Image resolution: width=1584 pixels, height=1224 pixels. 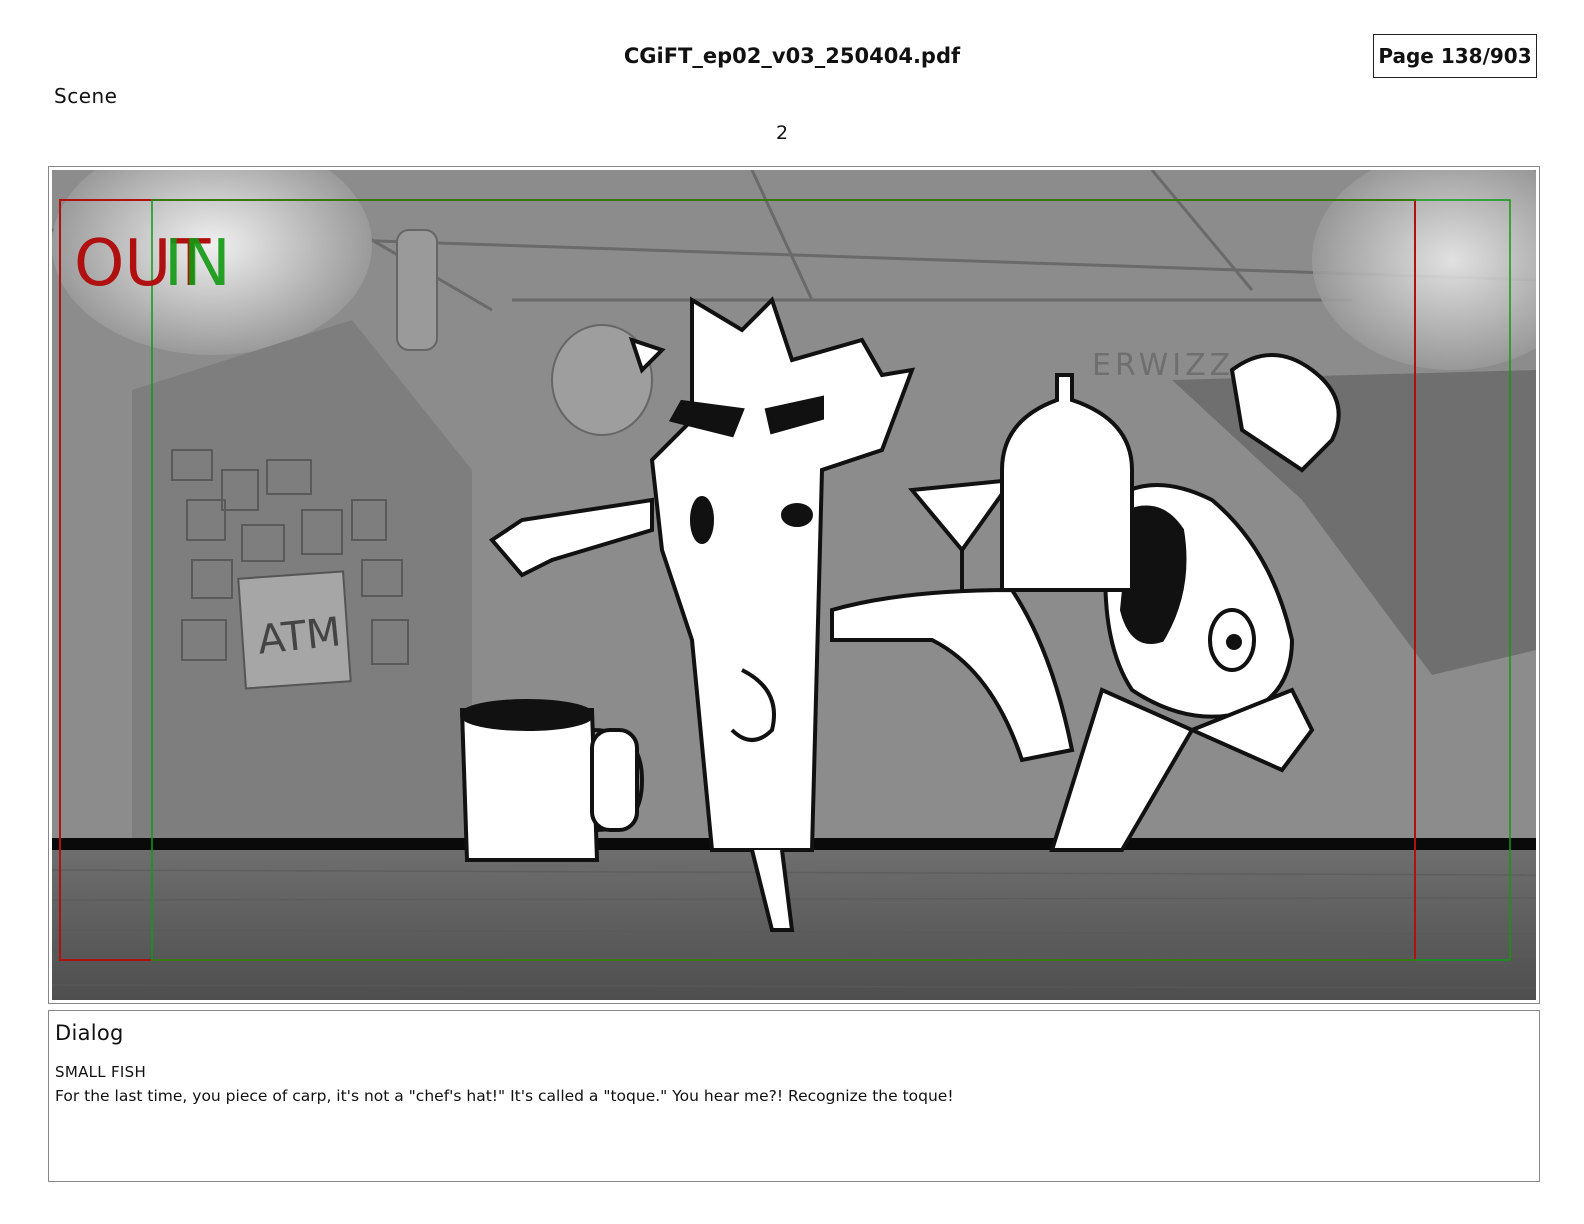 I want to click on dialog-speaker: SMALL FISH, so click(x=101, y=1072).